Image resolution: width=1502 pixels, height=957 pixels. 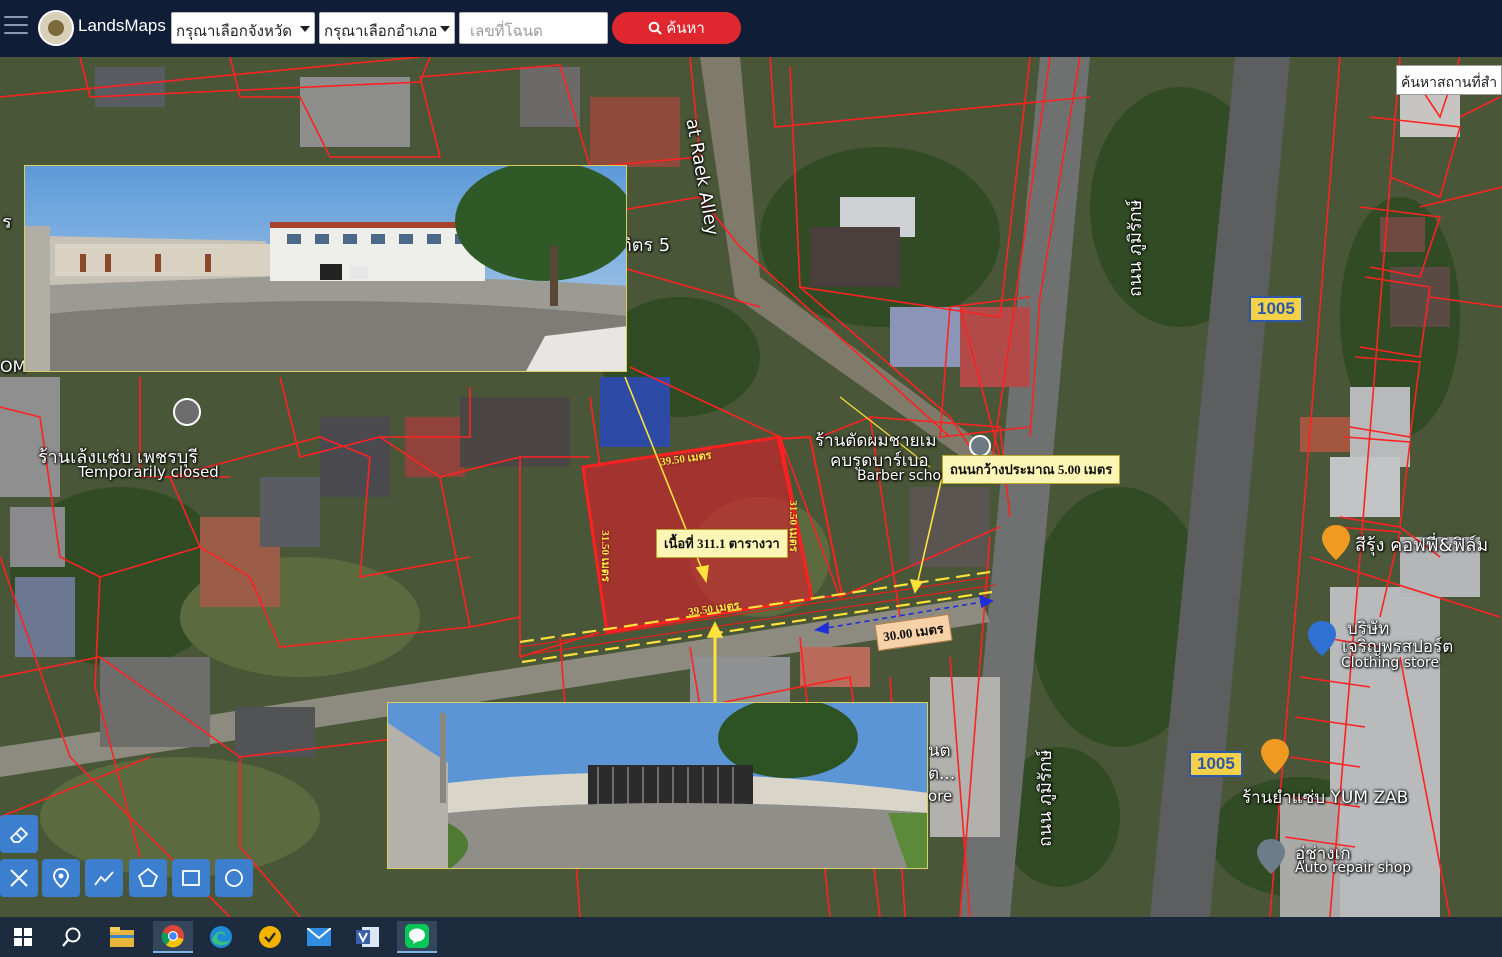 I want to click on landsmaps-logo, so click(x=56, y=28).